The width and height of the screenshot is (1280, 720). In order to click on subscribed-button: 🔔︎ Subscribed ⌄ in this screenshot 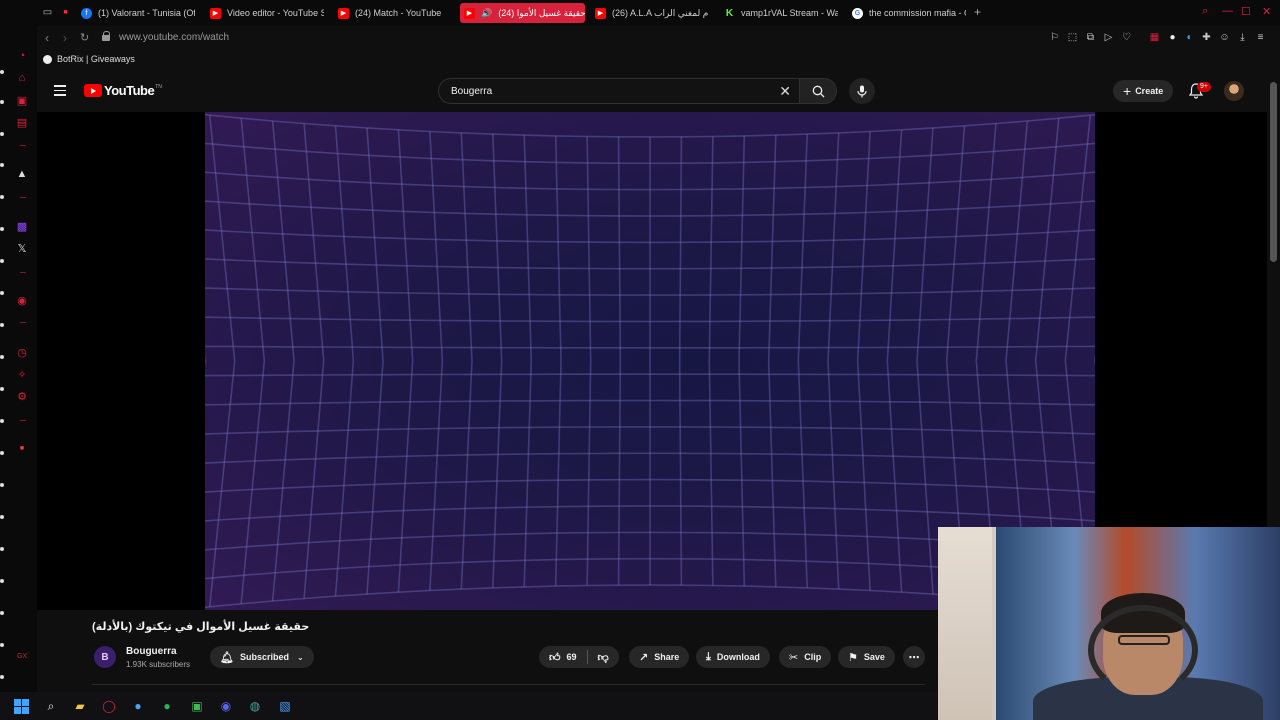, I will do `click(262, 657)`.